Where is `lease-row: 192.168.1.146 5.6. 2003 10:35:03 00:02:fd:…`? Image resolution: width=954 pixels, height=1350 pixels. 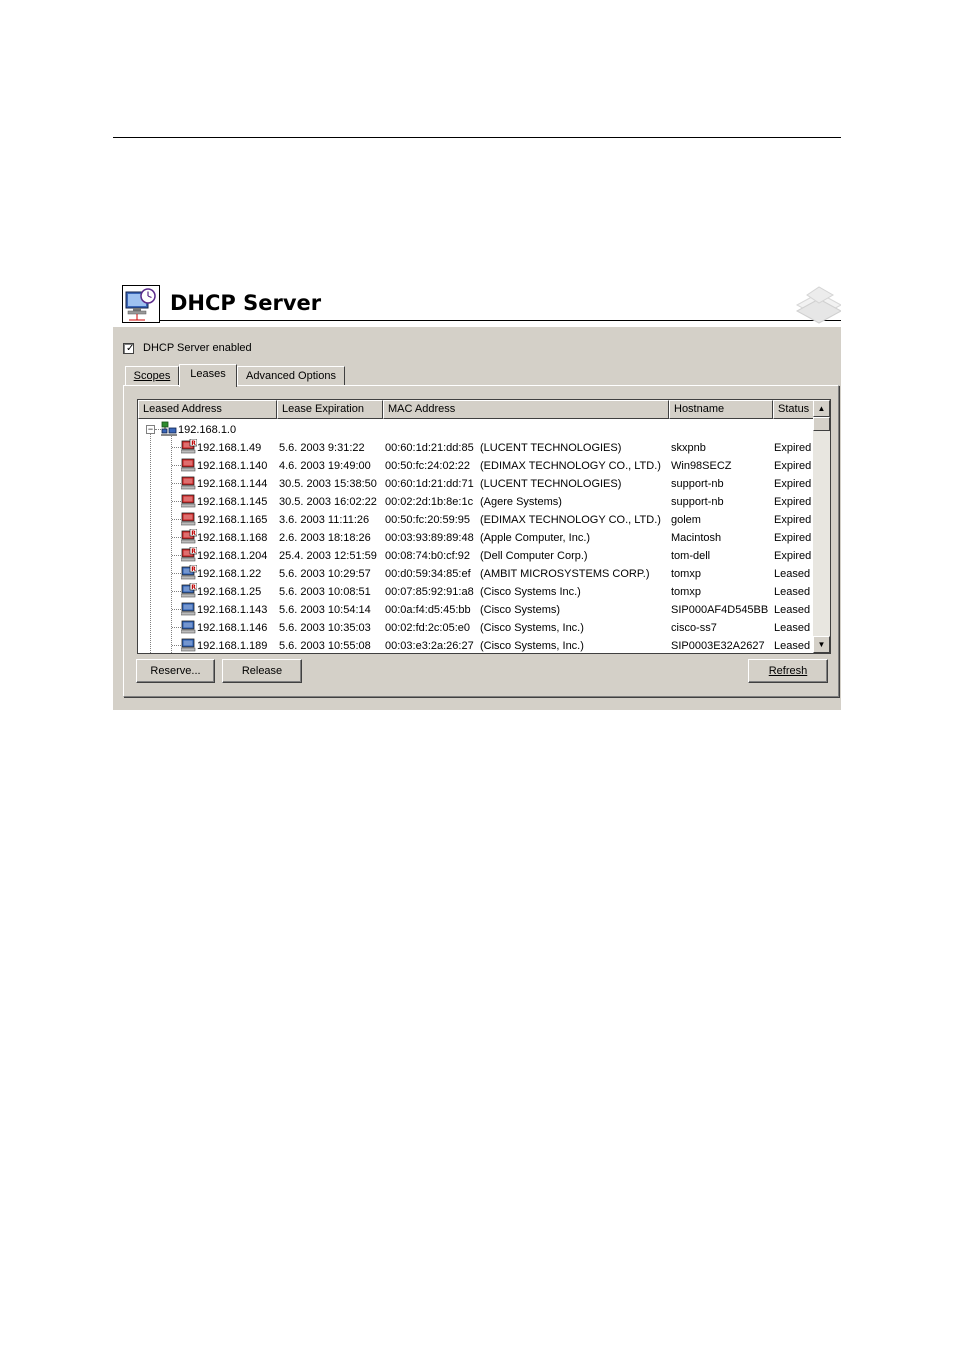 lease-row: 192.168.1.146 5.6. 2003 10:35:03 00:02:fd:… is located at coordinates (476, 627).